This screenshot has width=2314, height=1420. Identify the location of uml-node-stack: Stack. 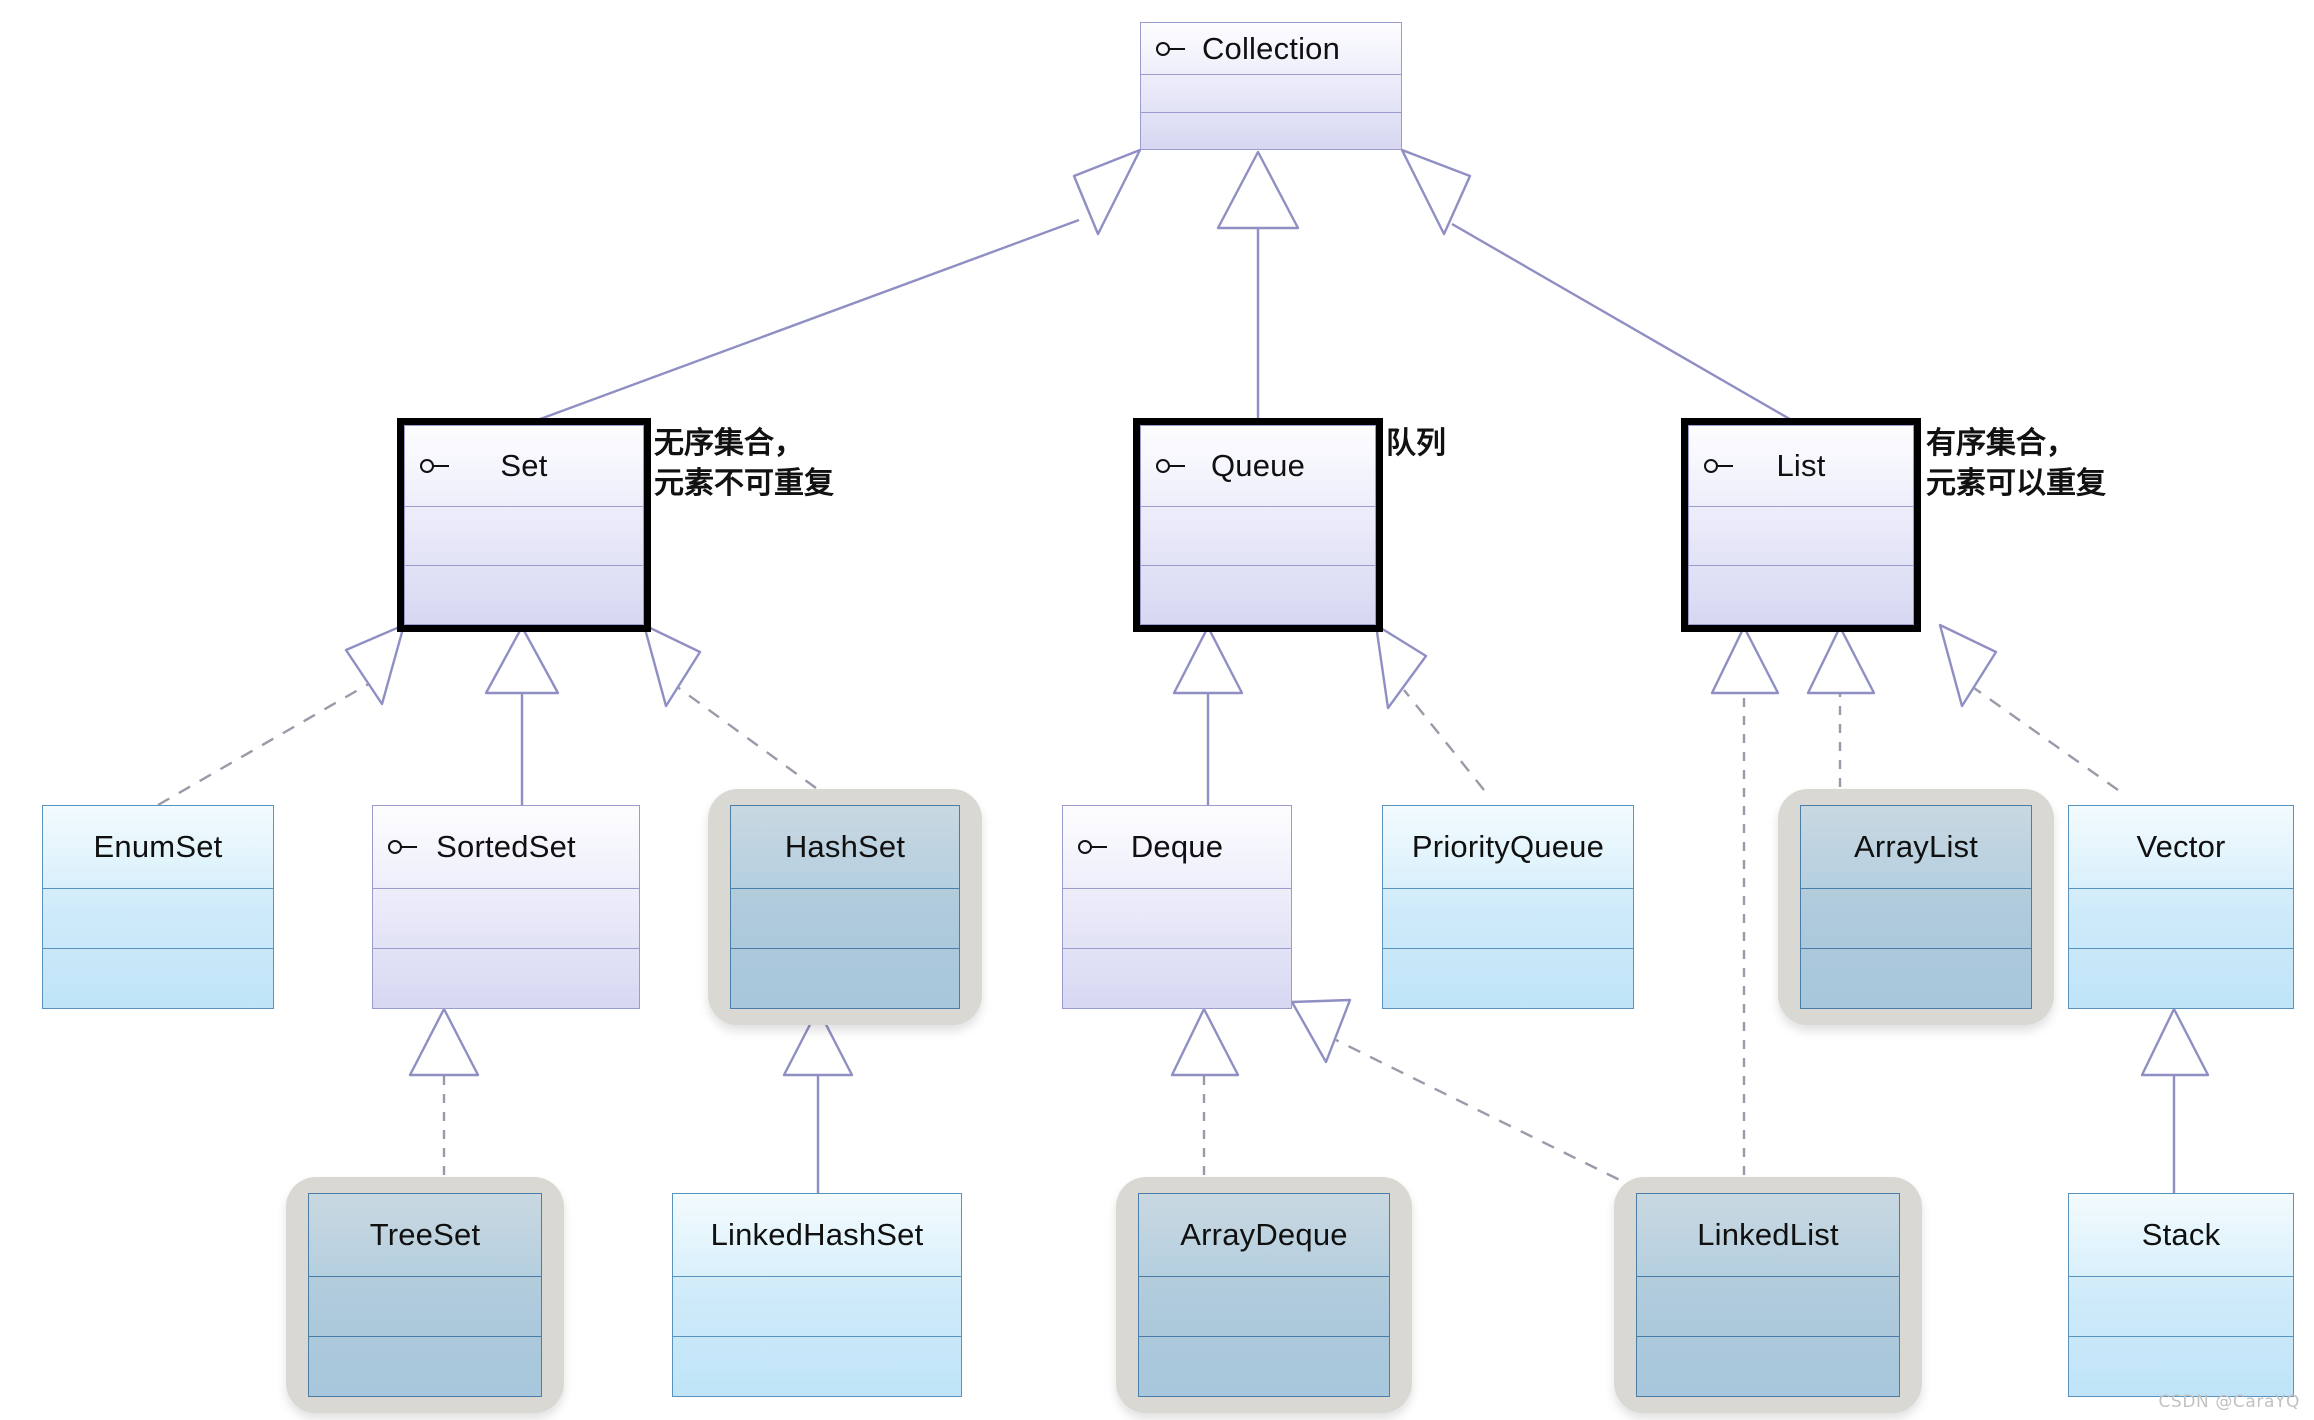
(2181, 1295).